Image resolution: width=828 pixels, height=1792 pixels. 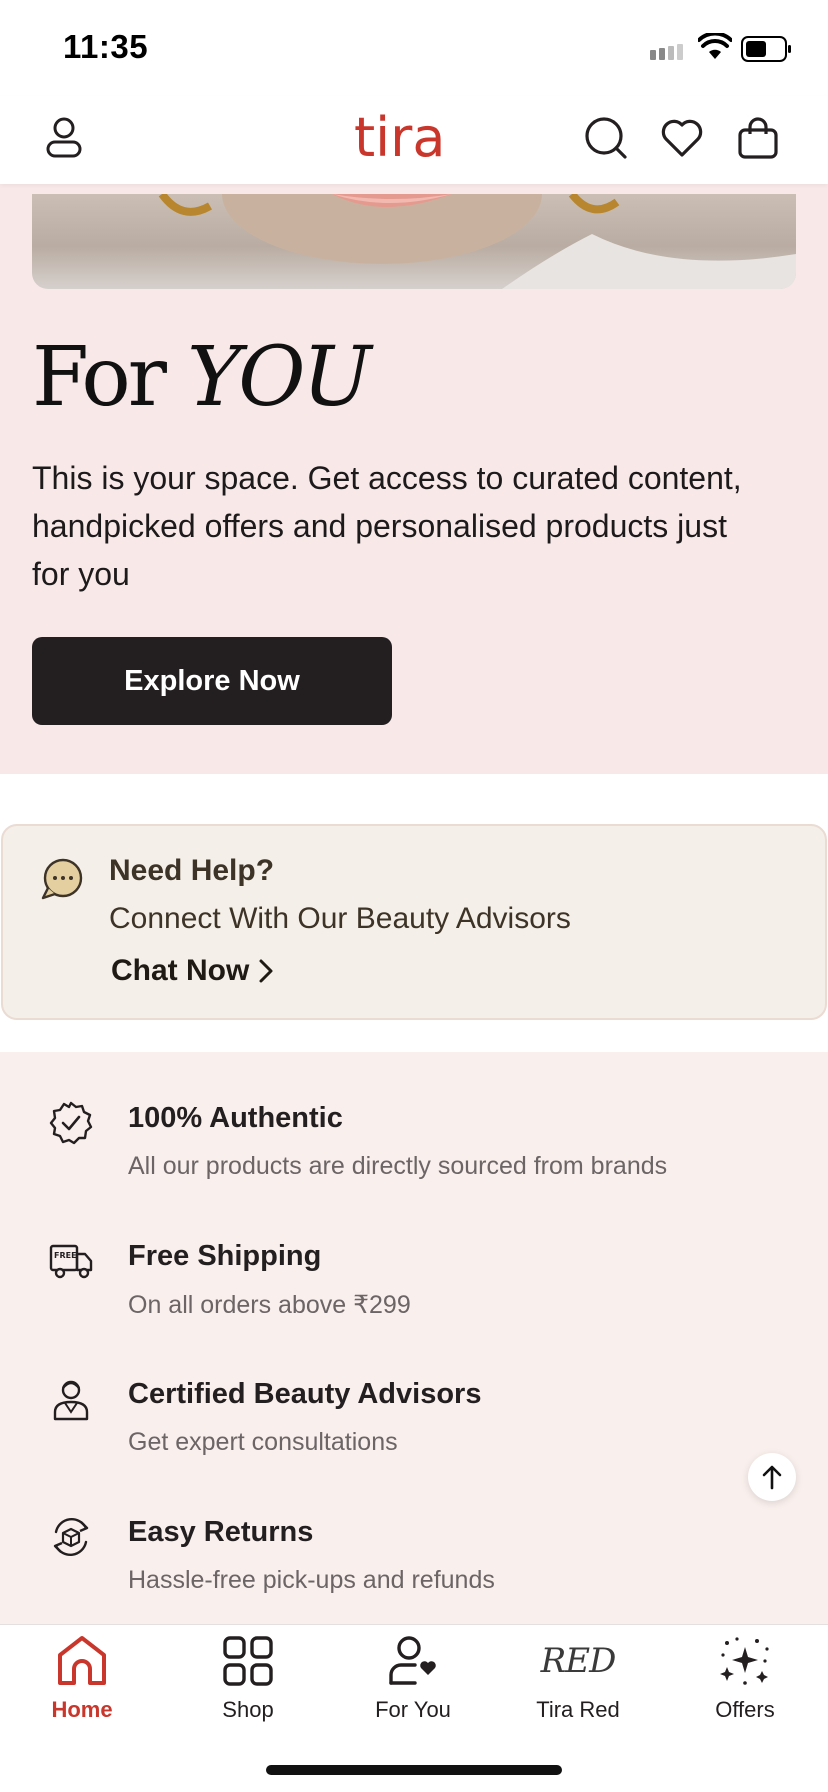 I want to click on nav-shop: Shop, so click(x=248, y=1683).